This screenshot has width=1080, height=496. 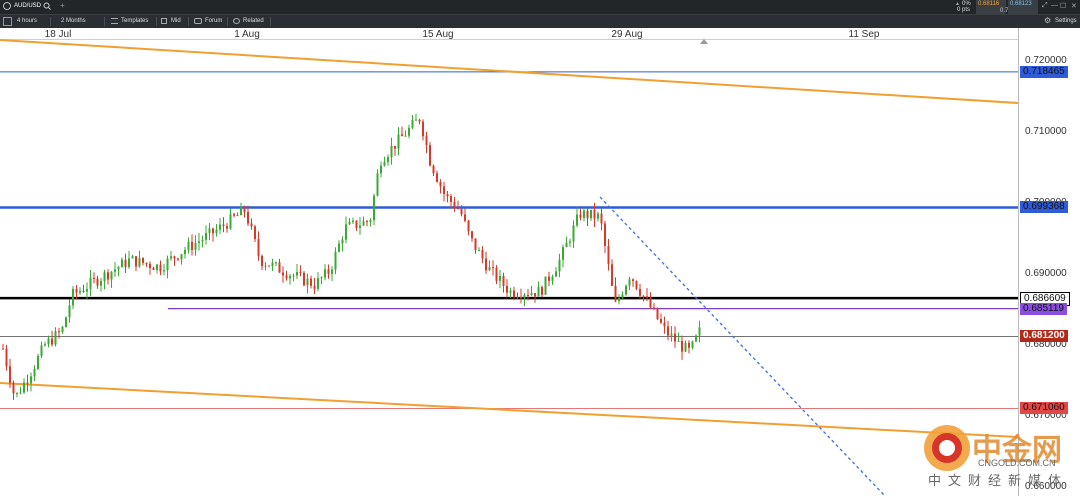 What do you see at coordinates (1047, 20) in the screenshot?
I see `gear-icon: ⚙` at bounding box center [1047, 20].